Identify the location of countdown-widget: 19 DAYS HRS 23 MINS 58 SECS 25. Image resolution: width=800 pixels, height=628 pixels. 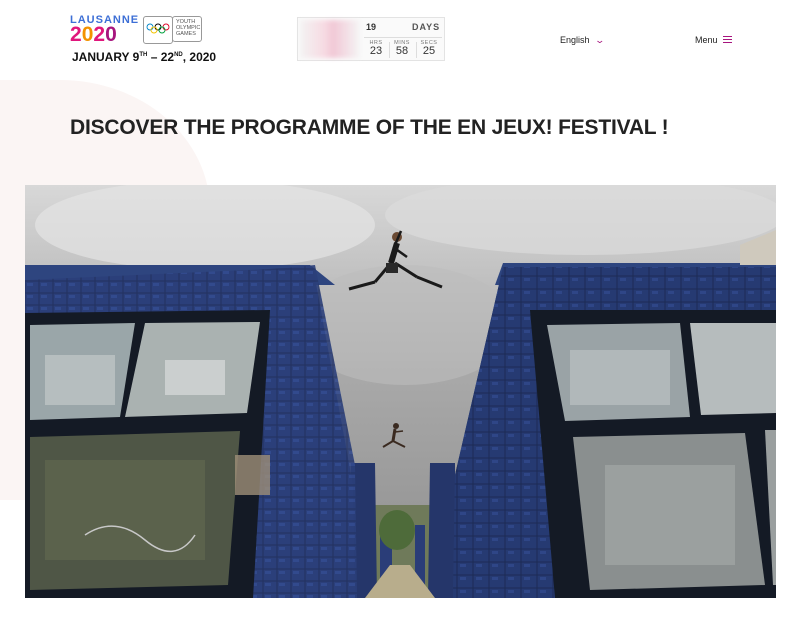
(371, 39).